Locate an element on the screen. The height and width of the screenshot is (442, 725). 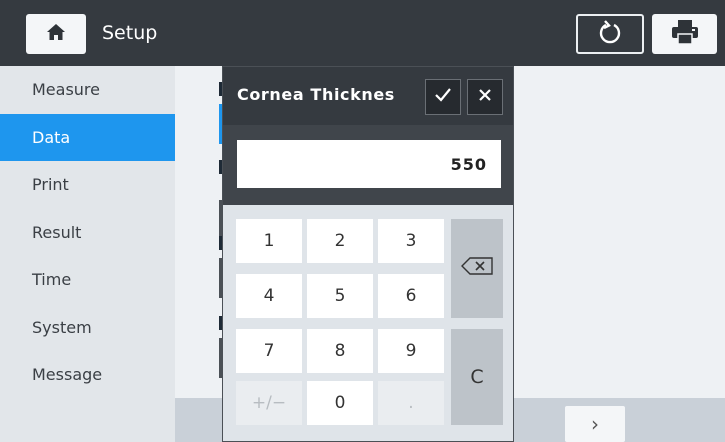
backspace-button is located at coordinates (477, 268).